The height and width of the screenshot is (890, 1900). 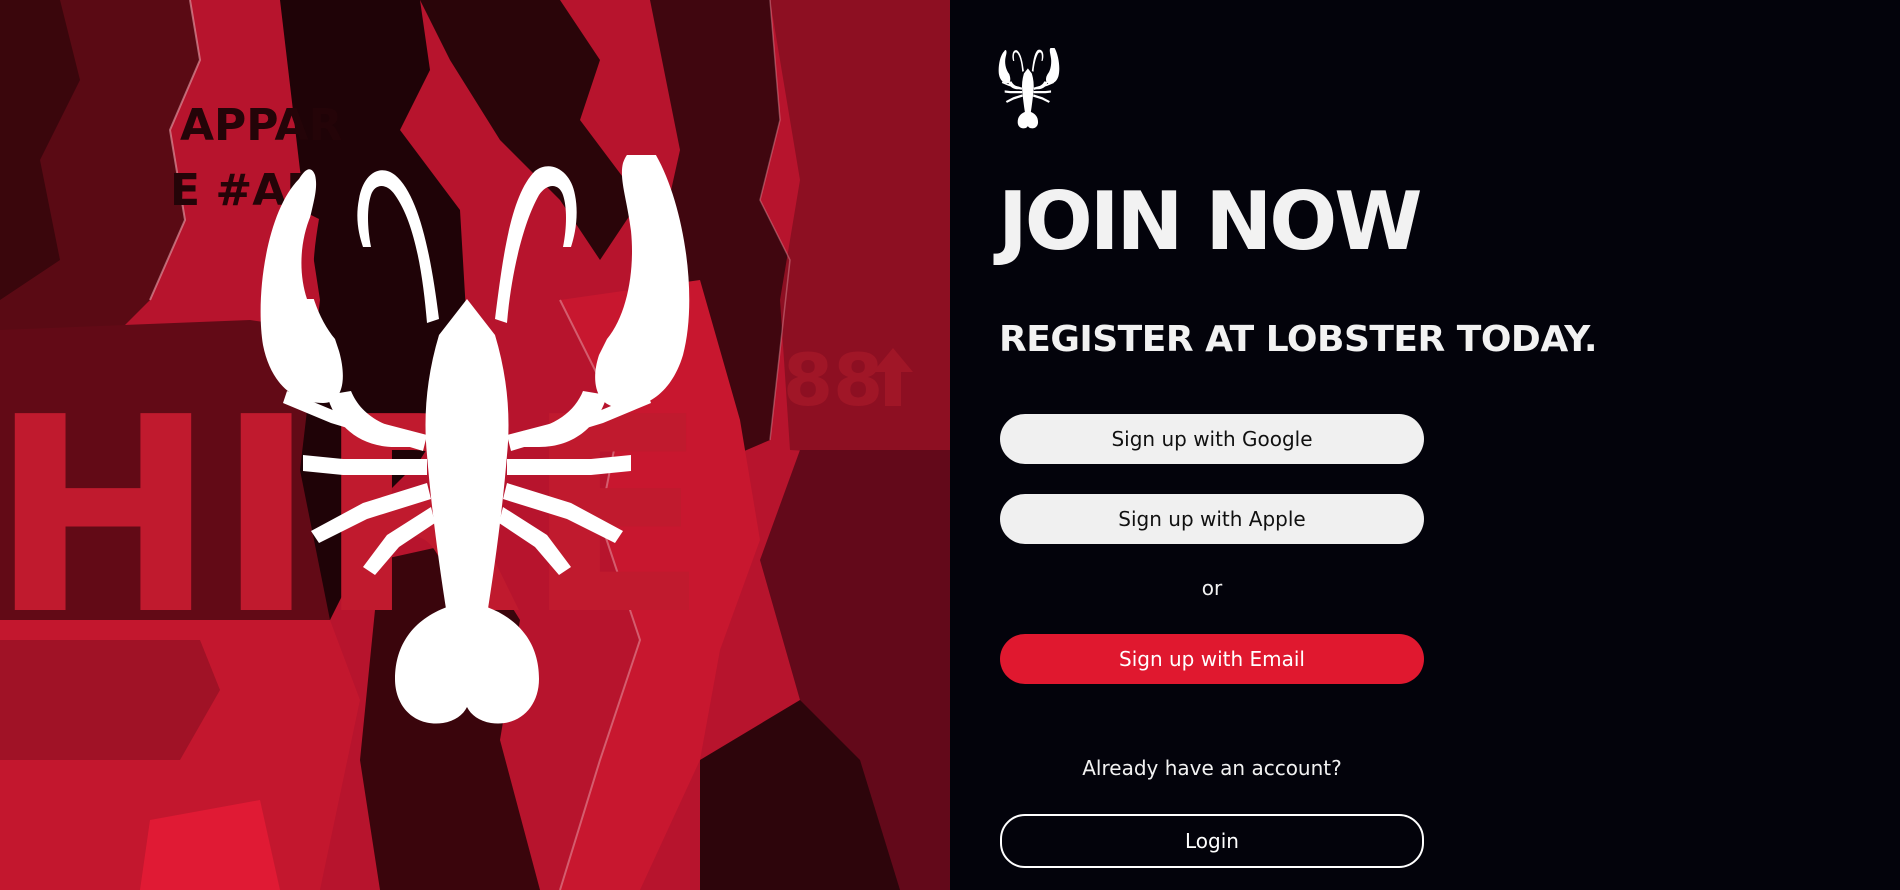 I want to click on poster-number: 88, so click(x=833, y=380).